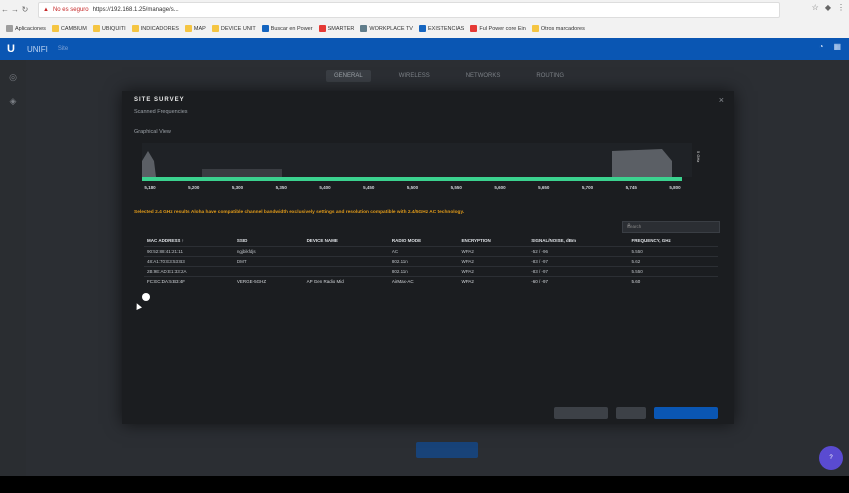  What do you see at coordinates (194, 187) in the screenshot?
I see `frequency-tick: 5,200` at bounding box center [194, 187].